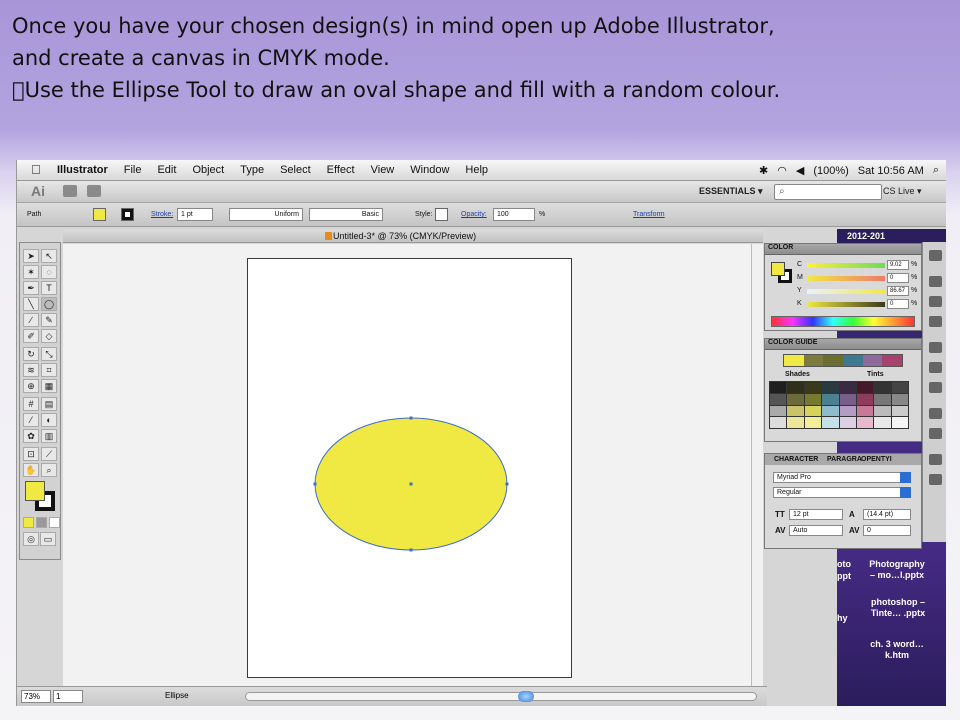  Describe the element at coordinates (295, 170) in the screenshot. I see `menu-select: Select` at that location.